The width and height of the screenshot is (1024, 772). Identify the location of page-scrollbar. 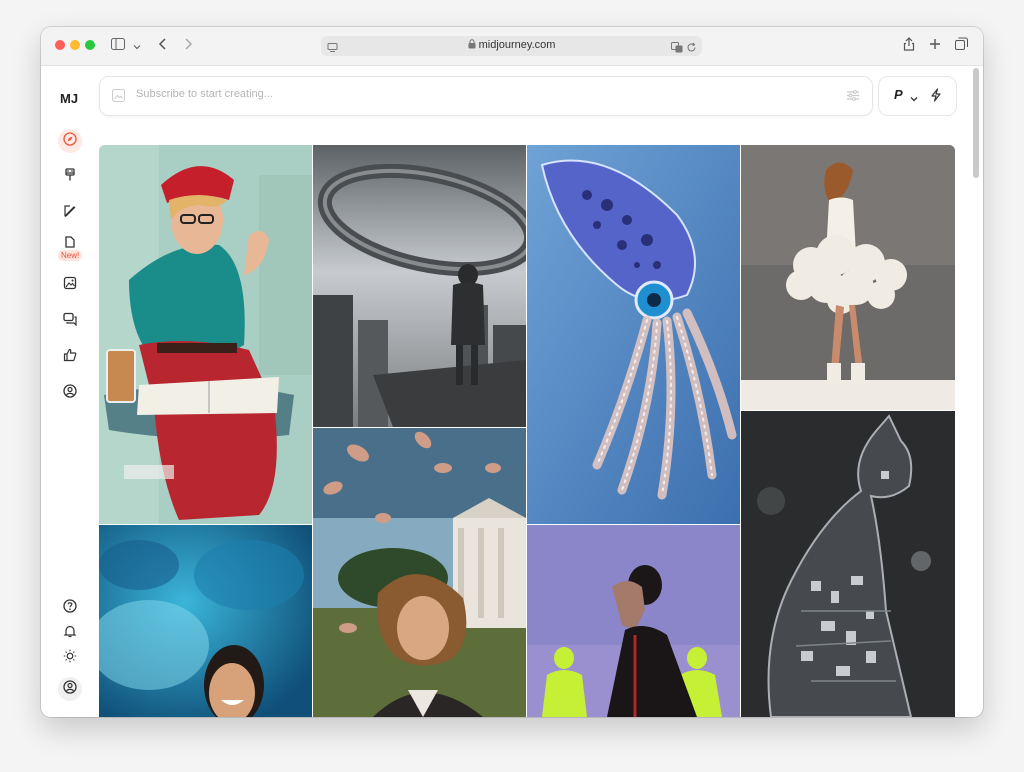
(976, 123).